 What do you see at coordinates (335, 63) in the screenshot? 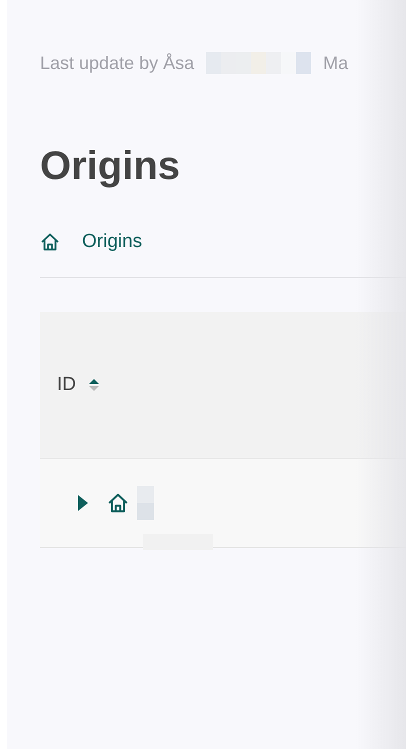
I see `last-update-date: Ma` at bounding box center [335, 63].